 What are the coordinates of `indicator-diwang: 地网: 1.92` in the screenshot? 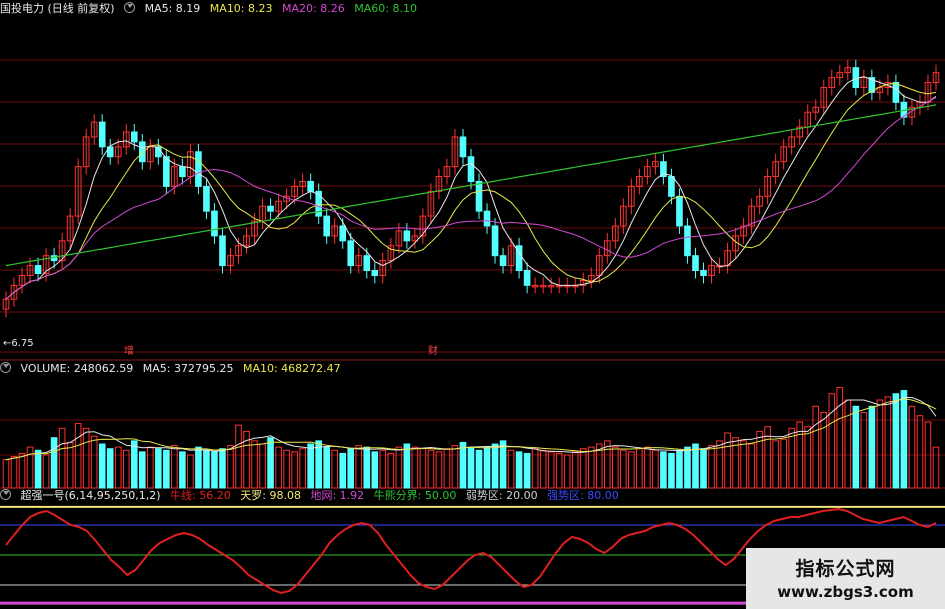 It's located at (337, 495).